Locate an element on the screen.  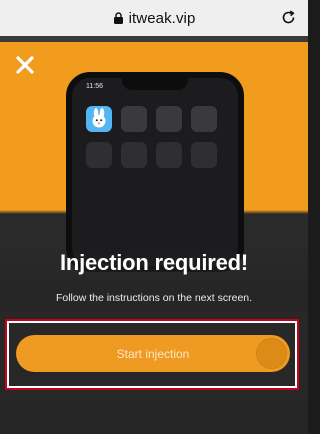
url-display: itweak.vip is located at coordinates (154, 18).